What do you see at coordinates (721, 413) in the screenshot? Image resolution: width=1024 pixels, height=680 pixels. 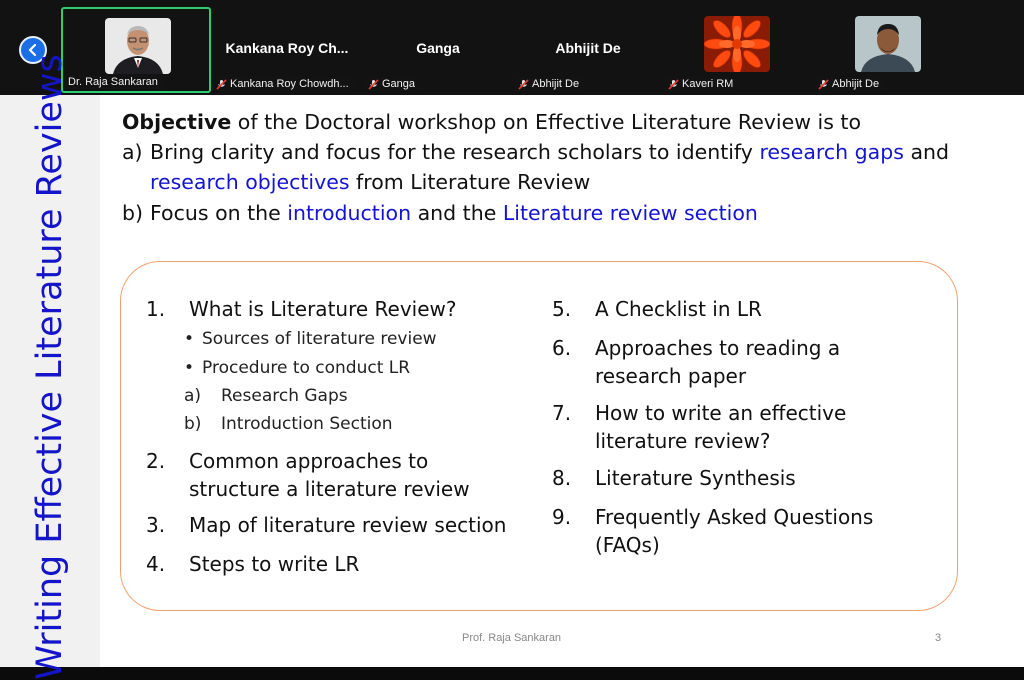 I see `agenda-text: How to write an effective` at bounding box center [721, 413].